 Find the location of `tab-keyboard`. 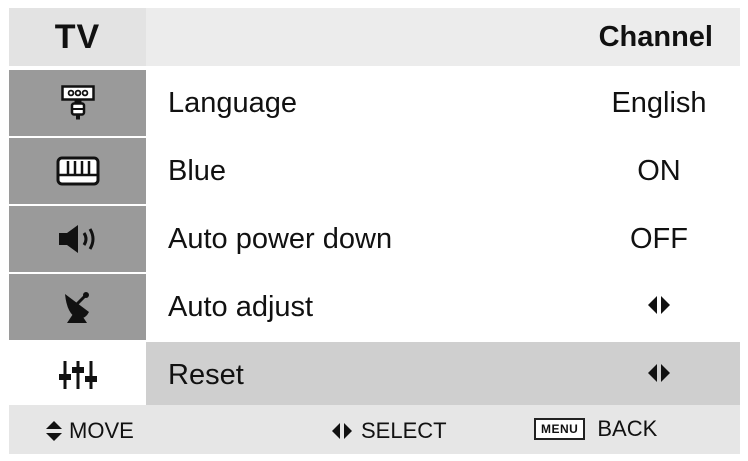

tab-keyboard is located at coordinates (77, 171).